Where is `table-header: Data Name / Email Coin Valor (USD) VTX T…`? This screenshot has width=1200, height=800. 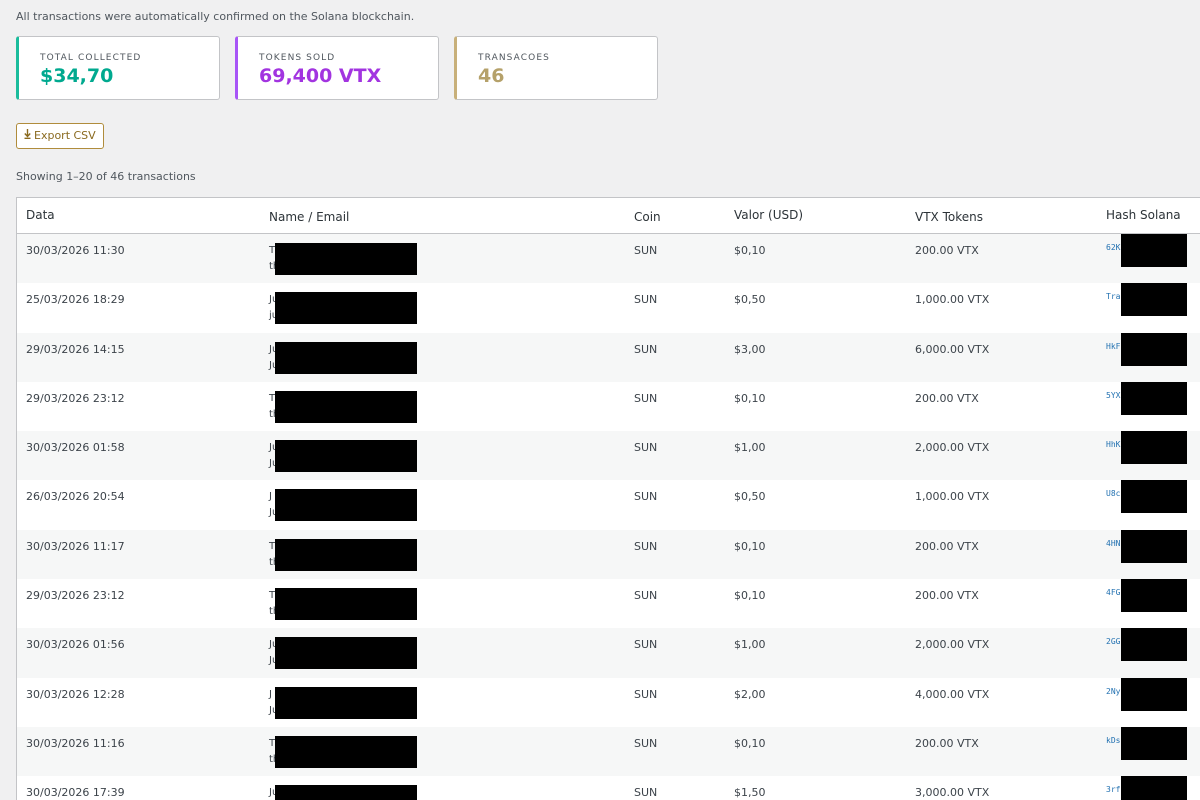
table-header: Data Name / Email Coin Valor (USD) VTX T… is located at coordinates (608, 216).